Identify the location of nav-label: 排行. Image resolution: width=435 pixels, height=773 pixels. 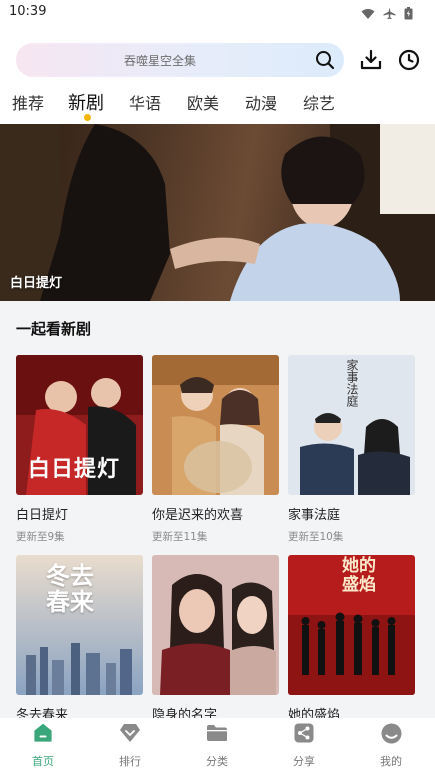
(130, 761).